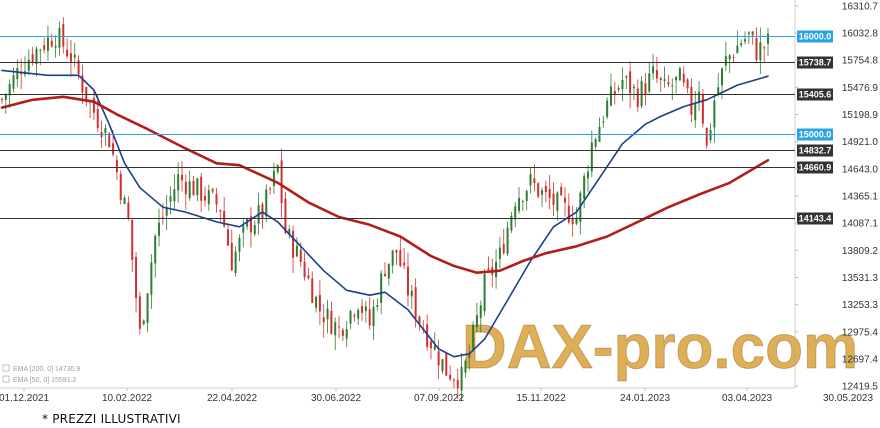  Describe the element at coordinates (860, 224) in the screenshot. I see `y-tick-label: 14087.1` at that location.